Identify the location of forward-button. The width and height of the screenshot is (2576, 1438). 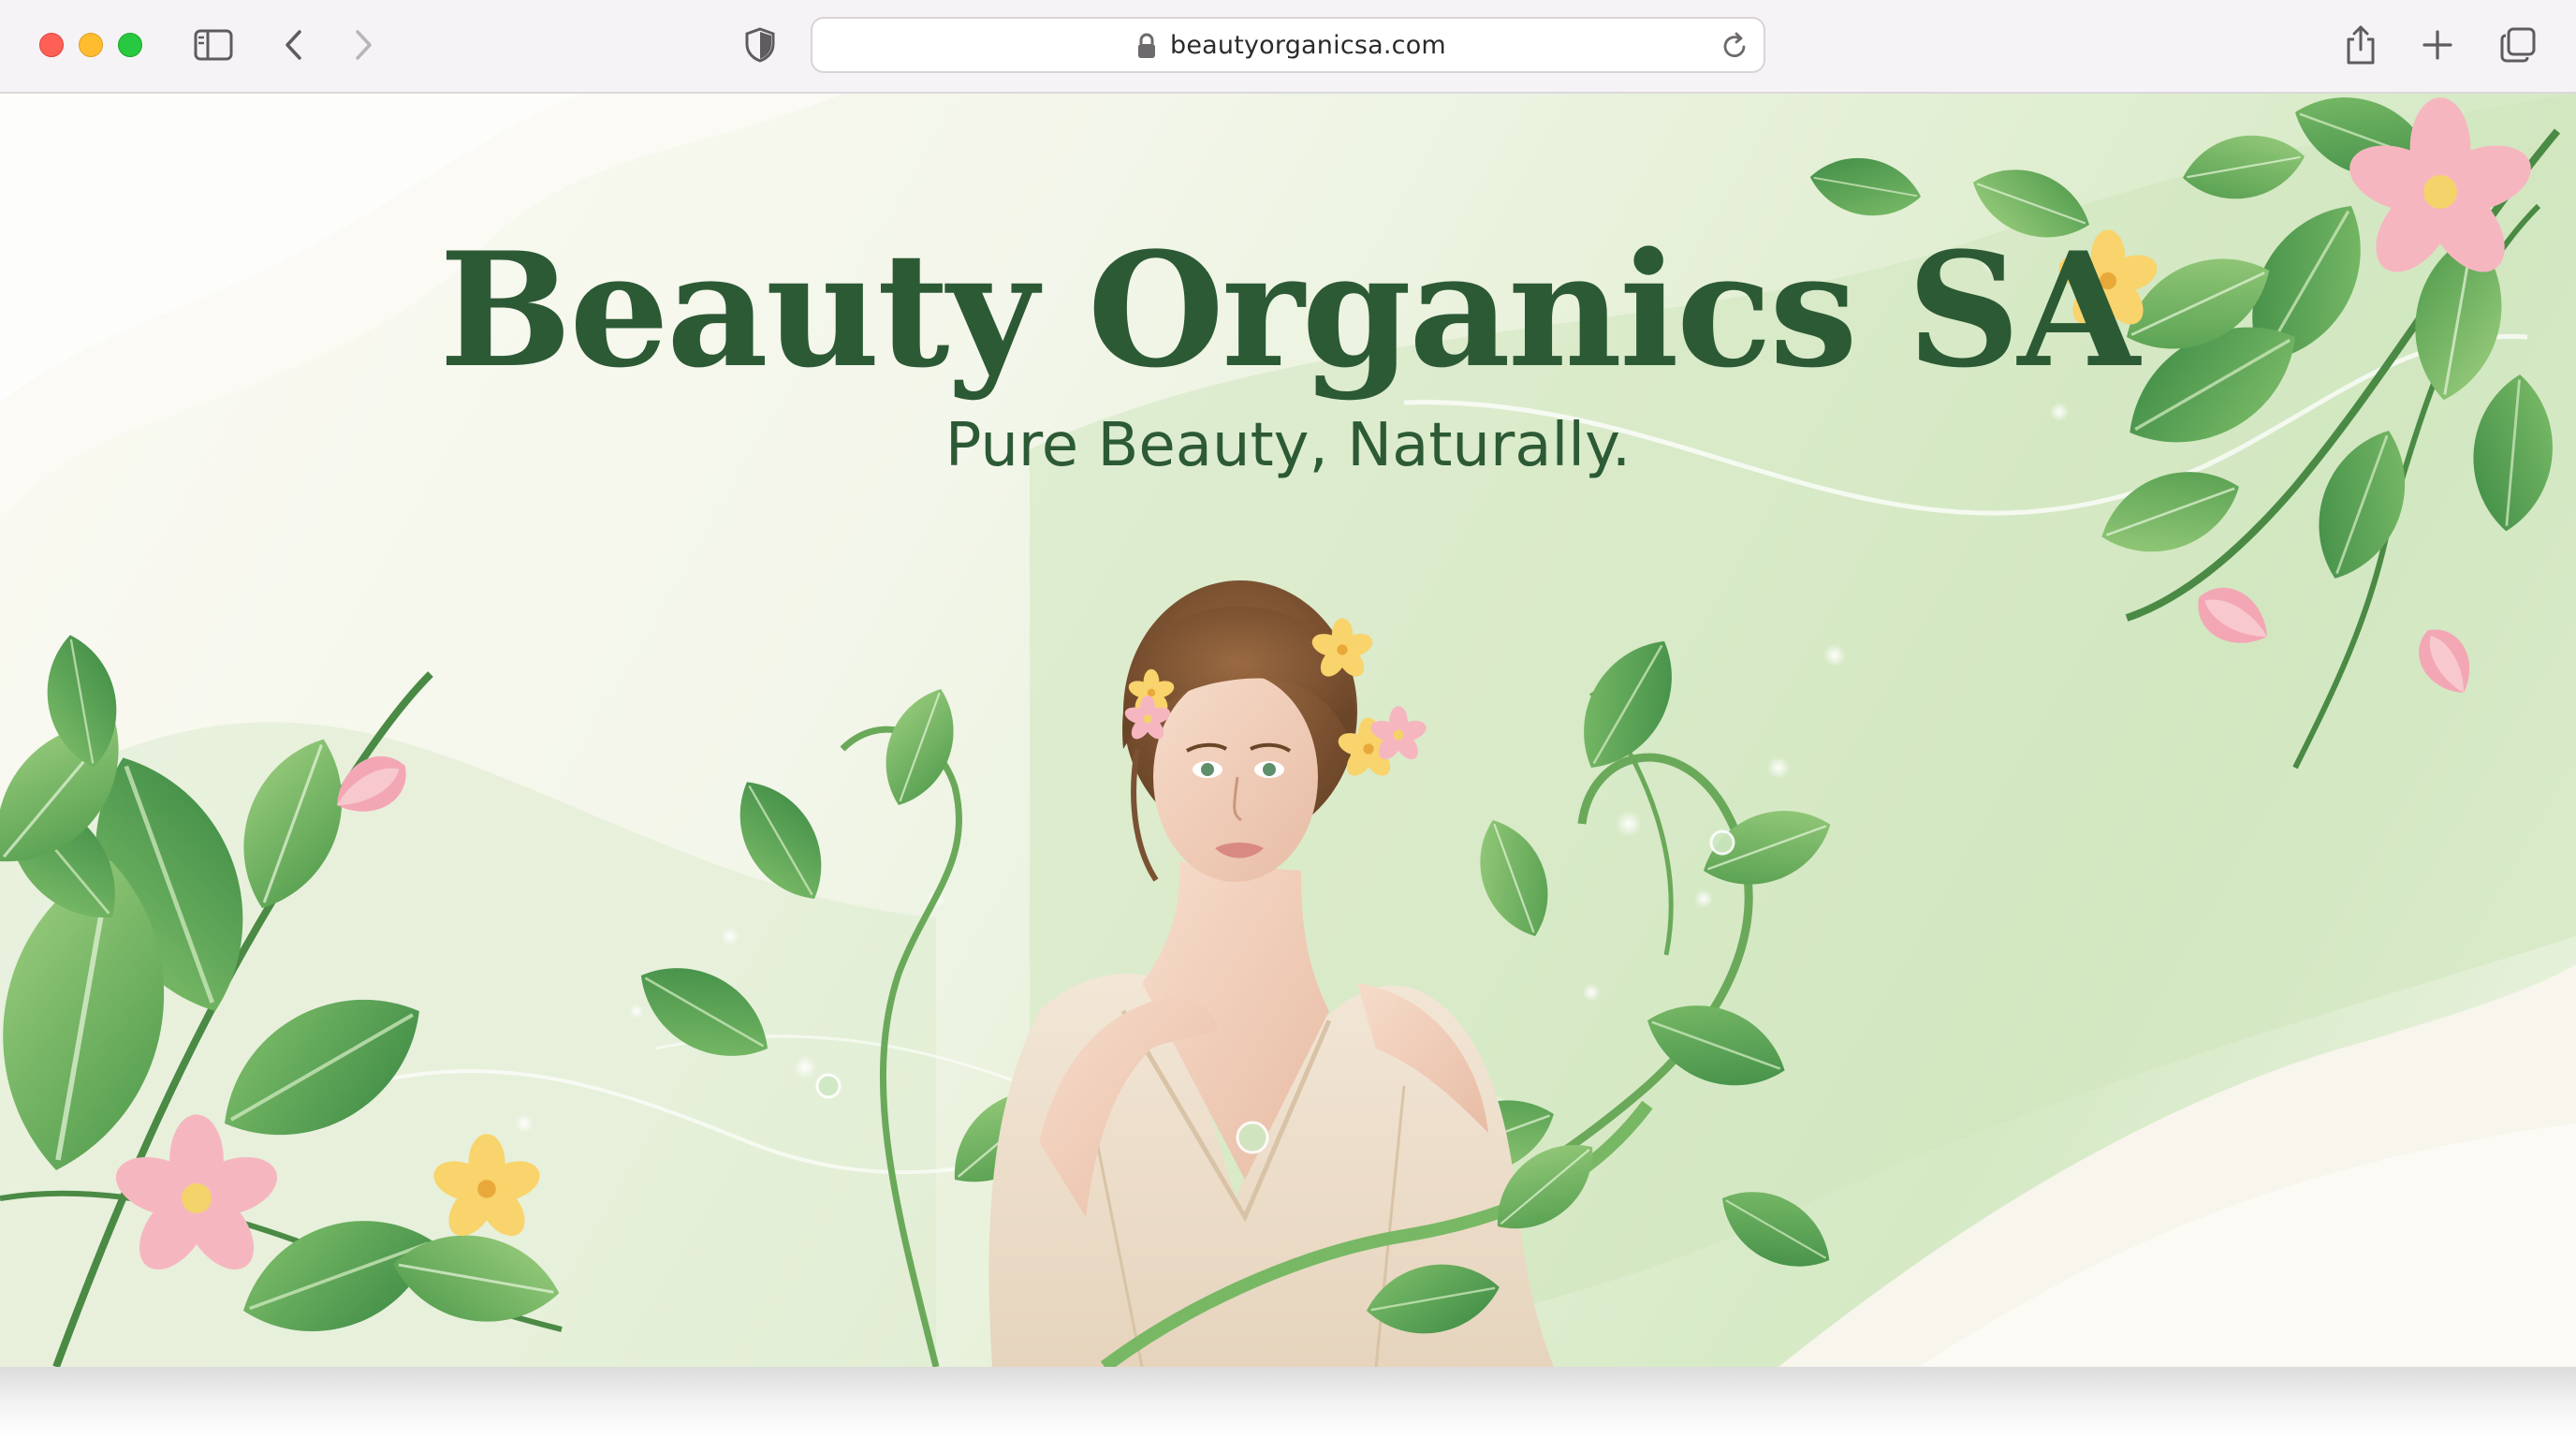
(363, 45).